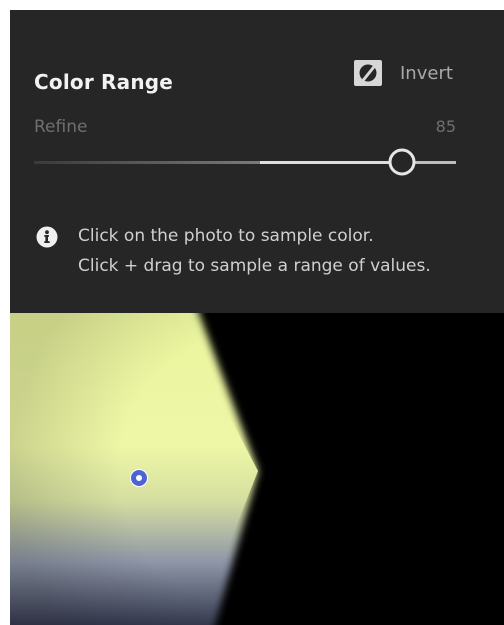  I want to click on refine-label: Refine, so click(61, 127).